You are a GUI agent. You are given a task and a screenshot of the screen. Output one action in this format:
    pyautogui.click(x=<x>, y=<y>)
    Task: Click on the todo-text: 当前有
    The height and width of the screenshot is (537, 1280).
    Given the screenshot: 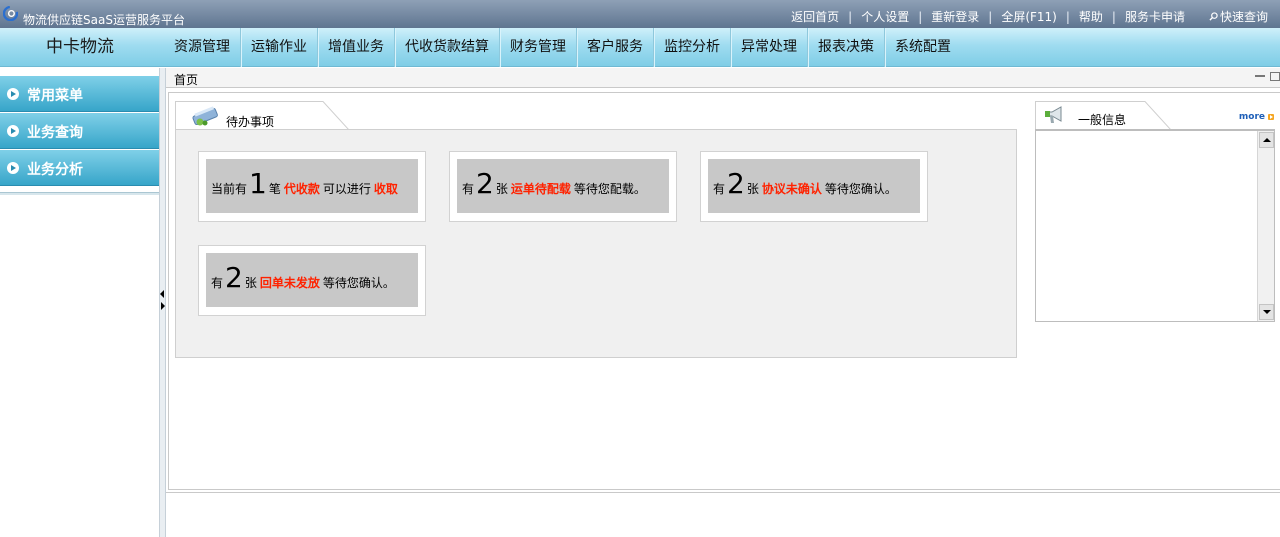 What is the action you would take?
    pyautogui.click(x=229, y=189)
    